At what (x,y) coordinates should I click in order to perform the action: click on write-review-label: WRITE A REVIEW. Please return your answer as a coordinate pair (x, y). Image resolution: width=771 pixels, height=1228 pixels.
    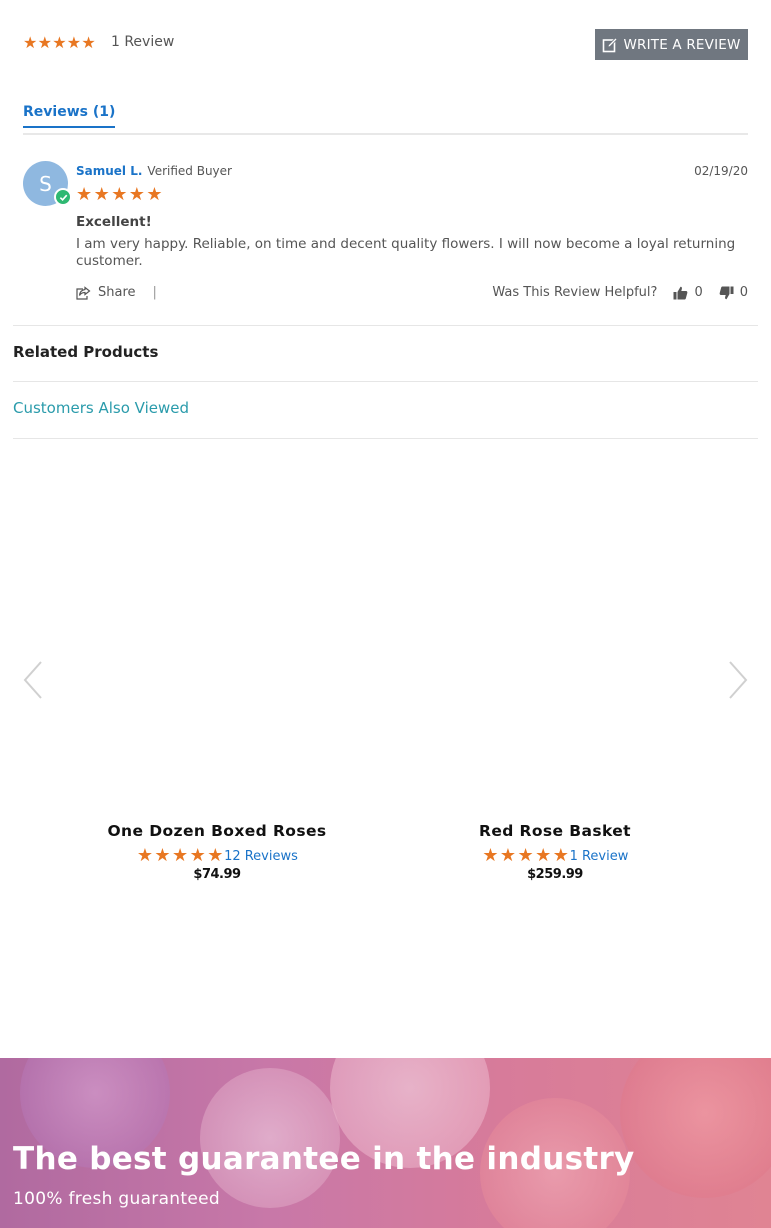
    Looking at the image, I should click on (682, 44).